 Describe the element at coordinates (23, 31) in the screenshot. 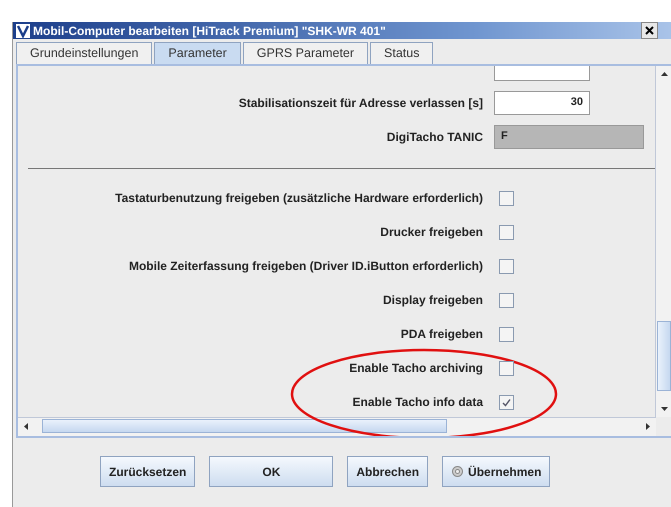

I see `app-icon` at that location.